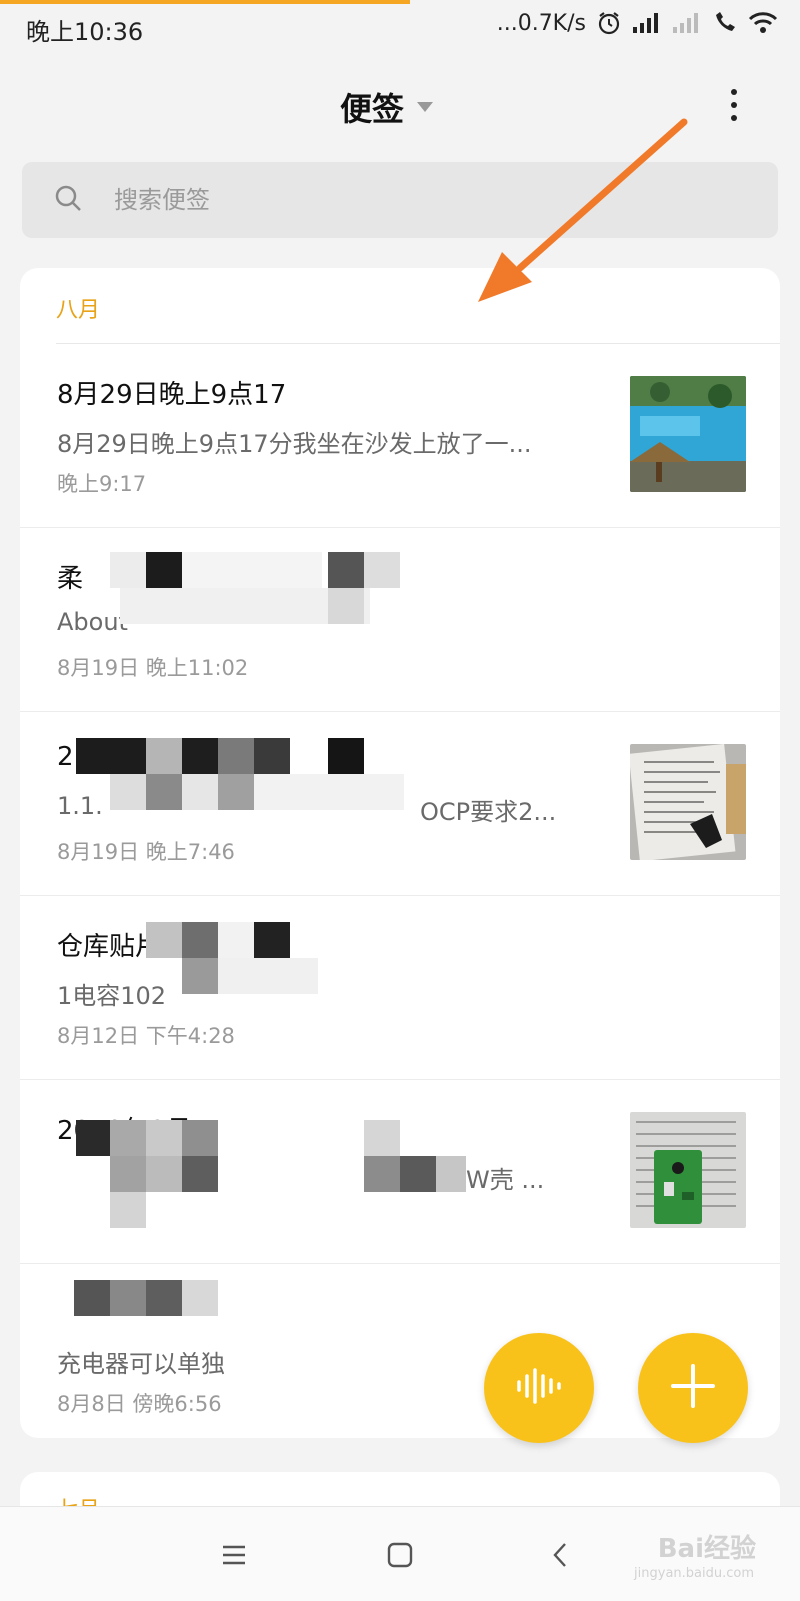  What do you see at coordinates (85, 32) in the screenshot?
I see `status-time: 晚上10:36` at bounding box center [85, 32].